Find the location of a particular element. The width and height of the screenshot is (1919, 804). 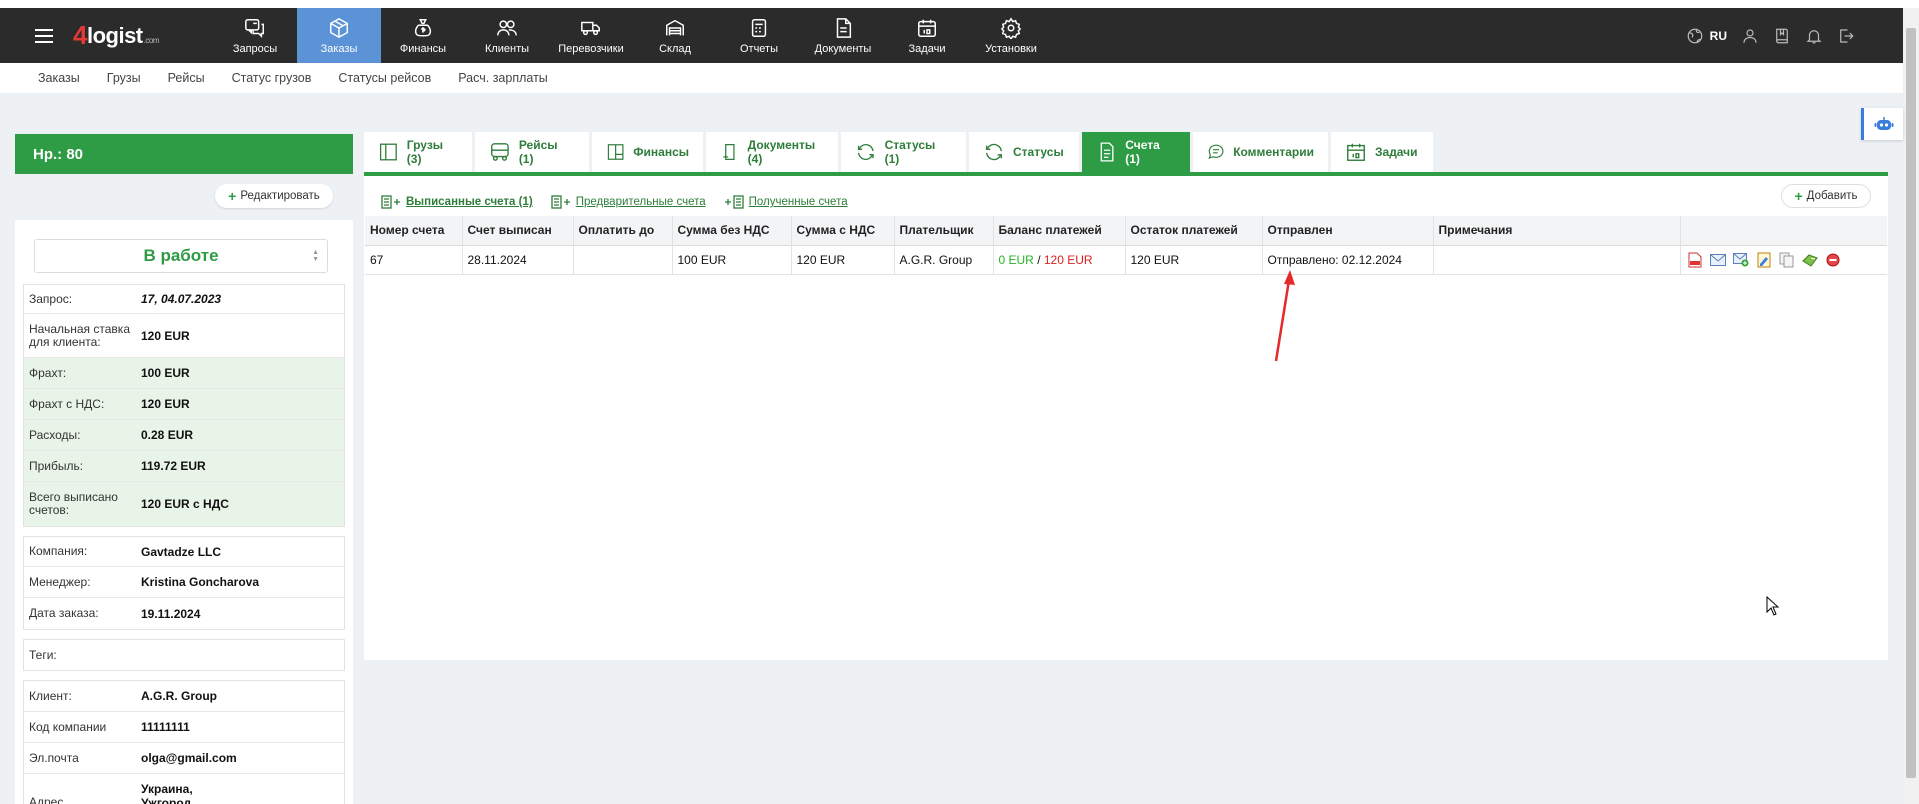

subnav-orders: Заказы is located at coordinates (59, 78).